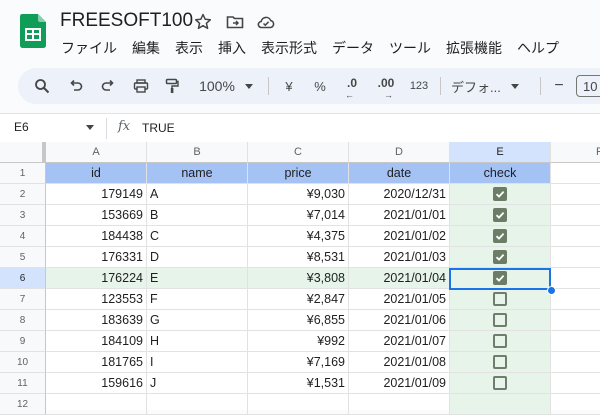 The image size is (600, 415). Describe the element at coordinates (298, 236) in the screenshot. I see `cell-price: ¥4,375` at that location.